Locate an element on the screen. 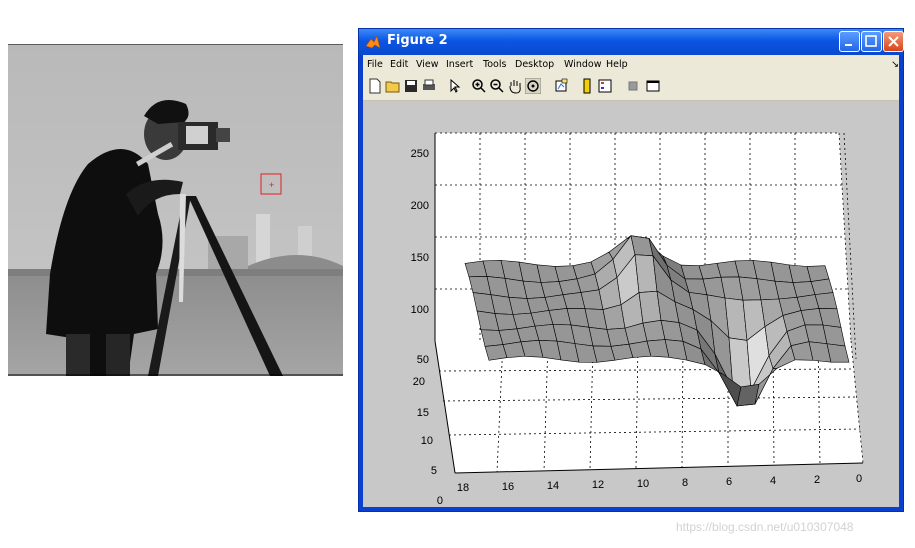 The height and width of the screenshot is (548, 915). maximize-icon is located at coordinates (871, 41).